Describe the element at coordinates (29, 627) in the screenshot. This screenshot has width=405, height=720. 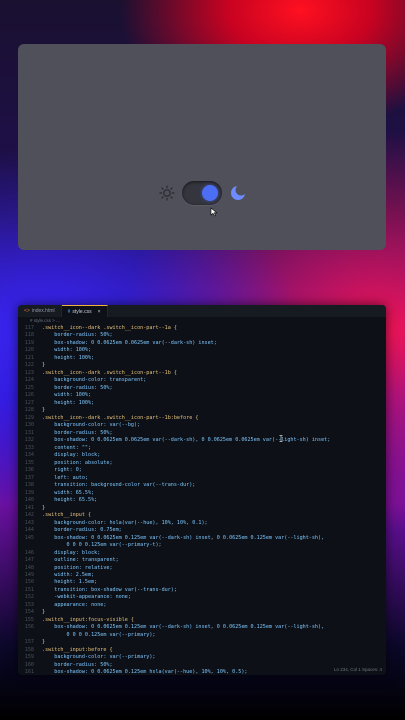
I see `line-number: 156` at that location.